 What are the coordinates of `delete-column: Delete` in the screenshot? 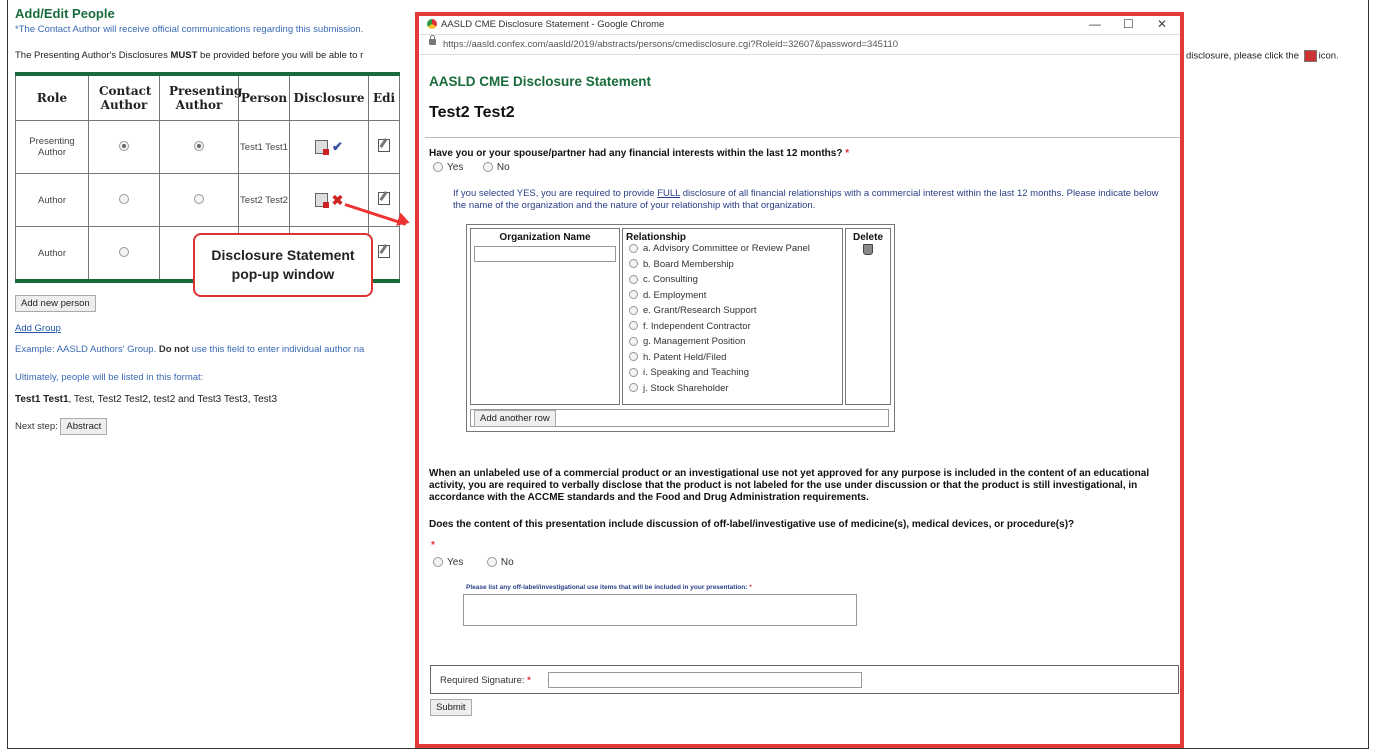 It's located at (868, 316).